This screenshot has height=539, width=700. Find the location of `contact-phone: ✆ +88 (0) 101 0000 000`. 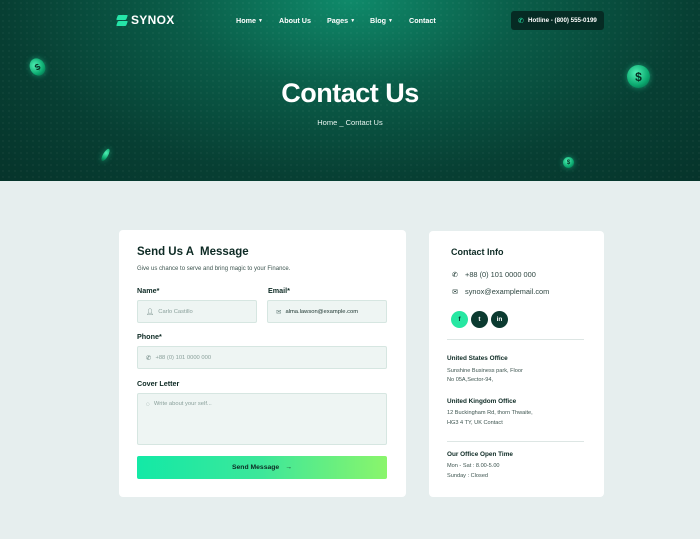

contact-phone: ✆ +88 (0) 101 0000 000 is located at coordinates (493, 274).